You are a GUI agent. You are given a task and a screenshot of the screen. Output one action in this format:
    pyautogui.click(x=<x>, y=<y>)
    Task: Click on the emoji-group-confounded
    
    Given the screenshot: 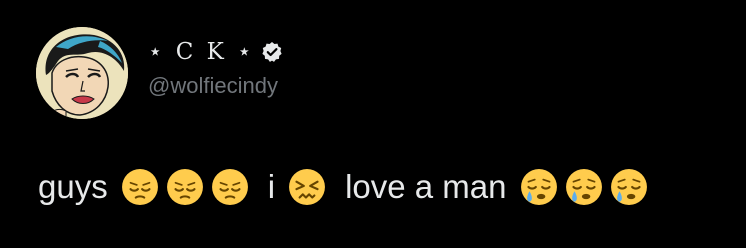 What is the action you would take?
    pyautogui.click(x=310, y=187)
    